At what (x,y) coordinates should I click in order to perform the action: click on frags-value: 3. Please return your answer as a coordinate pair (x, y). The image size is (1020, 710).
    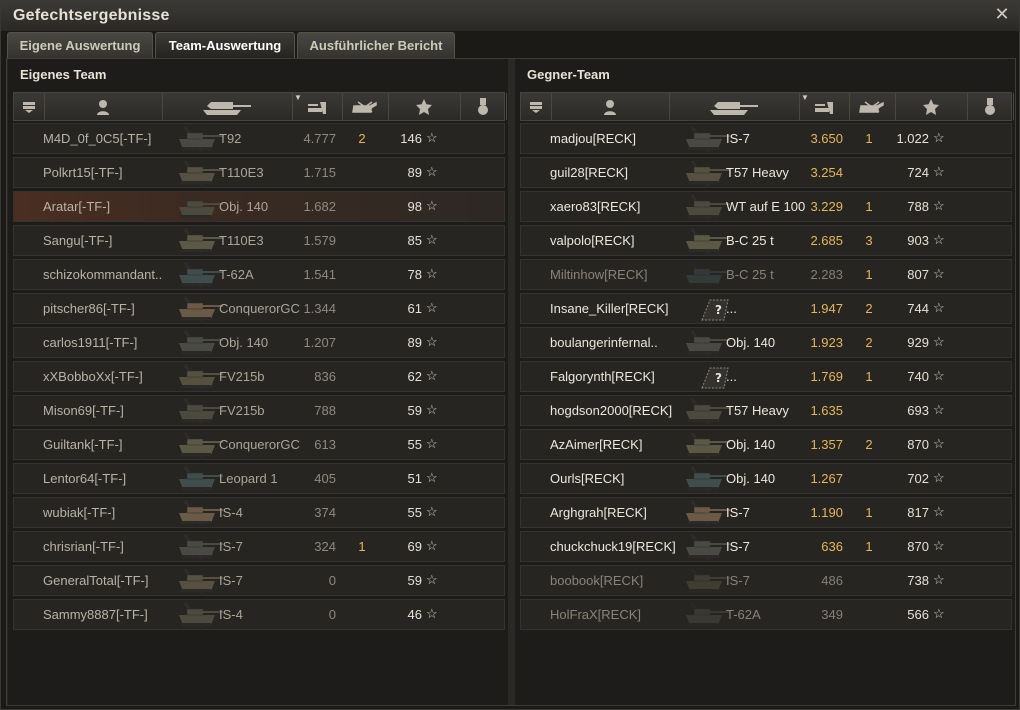
    Looking at the image, I should click on (869, 240).